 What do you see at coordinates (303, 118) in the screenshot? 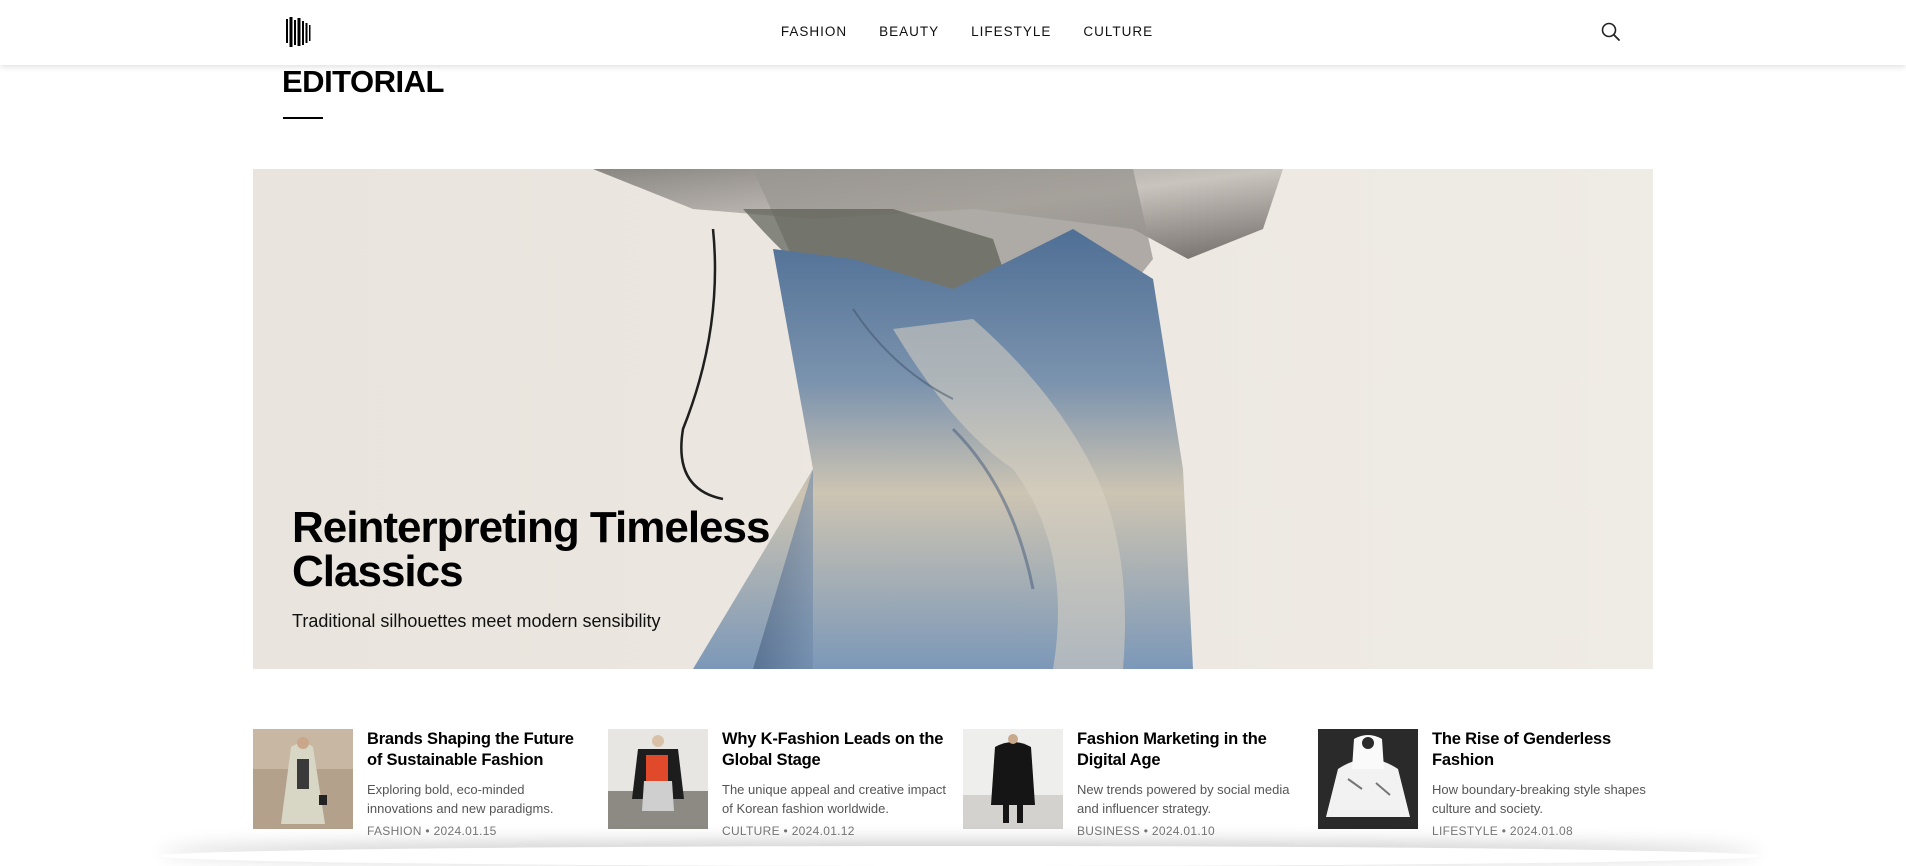
I see `title-underline` at bounding box center [303, 118].